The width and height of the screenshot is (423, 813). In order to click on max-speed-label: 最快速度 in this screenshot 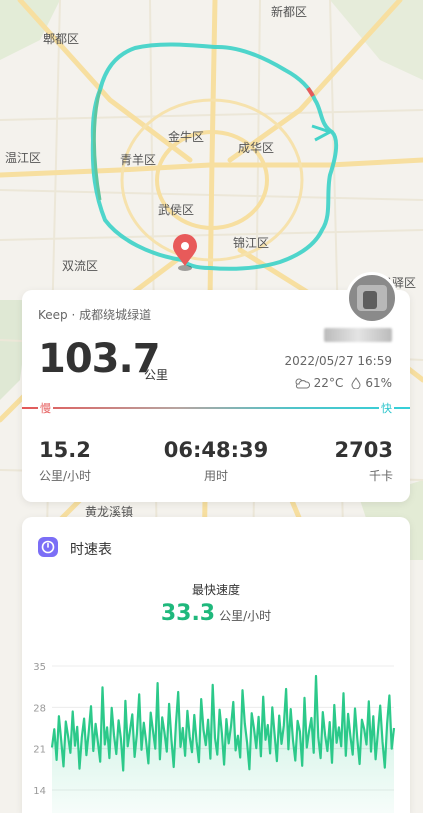, I will do `click(215, 590)`.